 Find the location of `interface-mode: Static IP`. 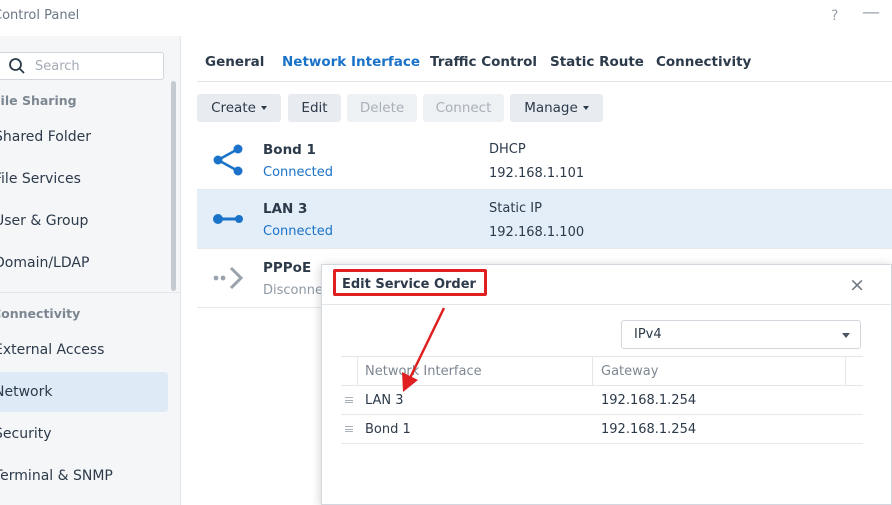

interface-mode: Static IP is located at coordinates (515, 208).